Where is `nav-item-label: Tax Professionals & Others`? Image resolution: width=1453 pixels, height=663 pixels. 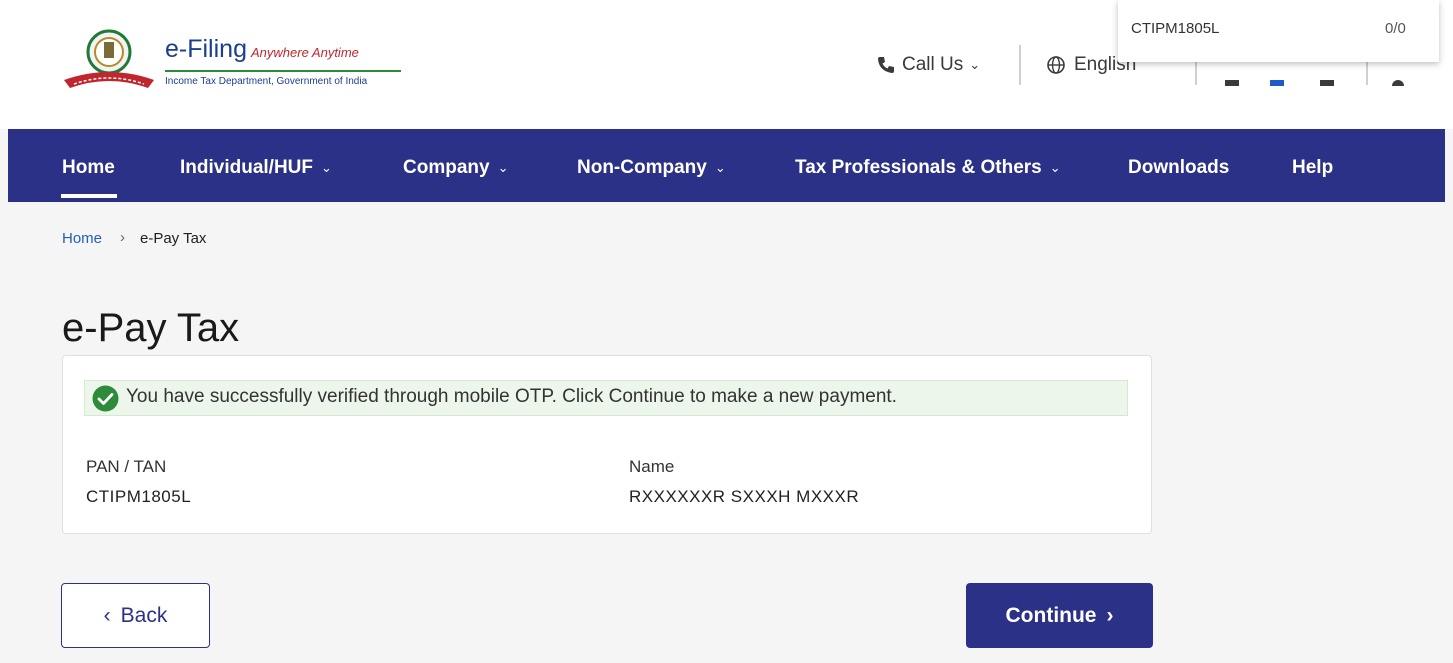
nav-item-label: Tax Professionals & Others is located at coordinates (918, 167).